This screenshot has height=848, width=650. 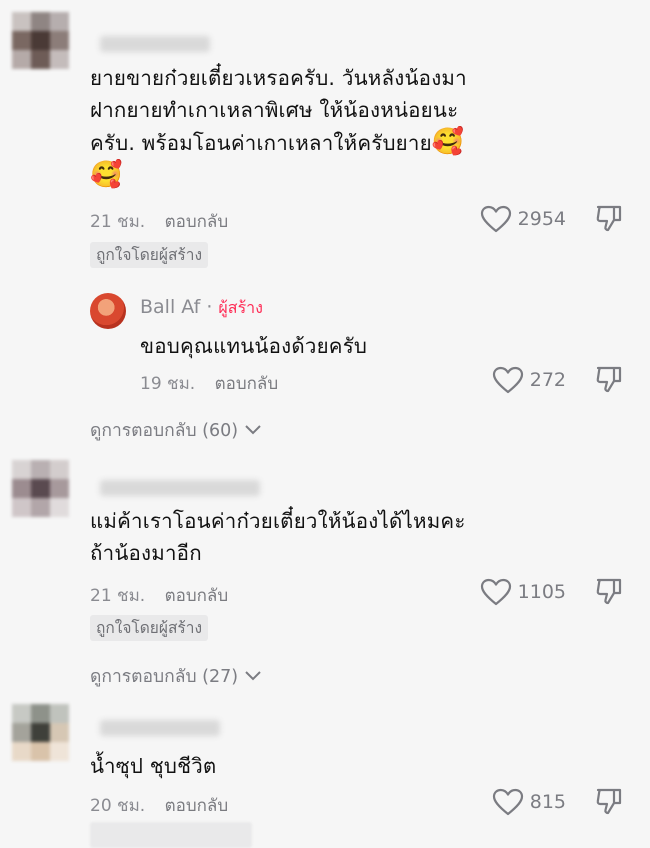 I want to click on like-count: 1105, so click(x=541, y=592).